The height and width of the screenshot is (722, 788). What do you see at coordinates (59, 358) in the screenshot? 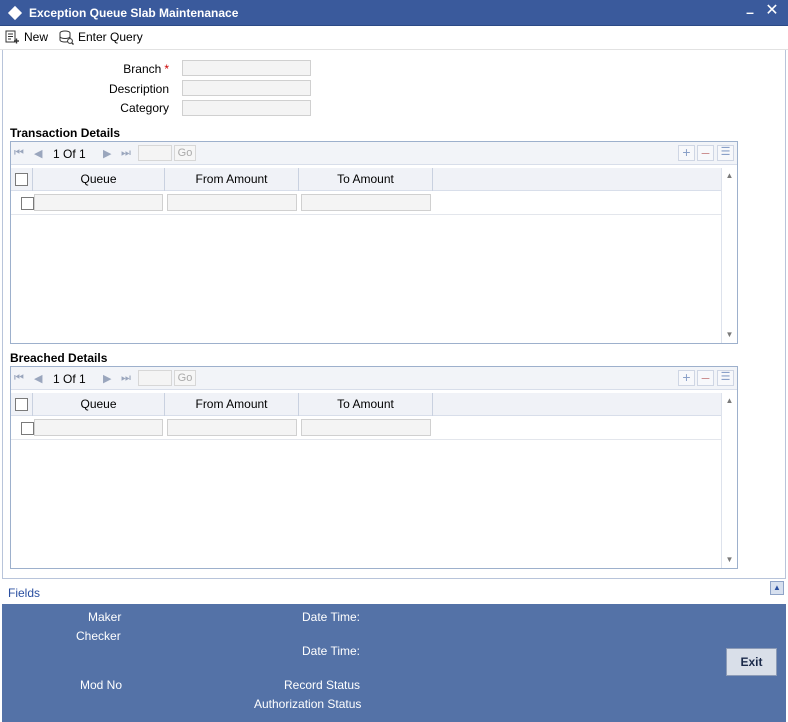
I see `breached-details-title: Breached Details` at bounding box center [59, 358].